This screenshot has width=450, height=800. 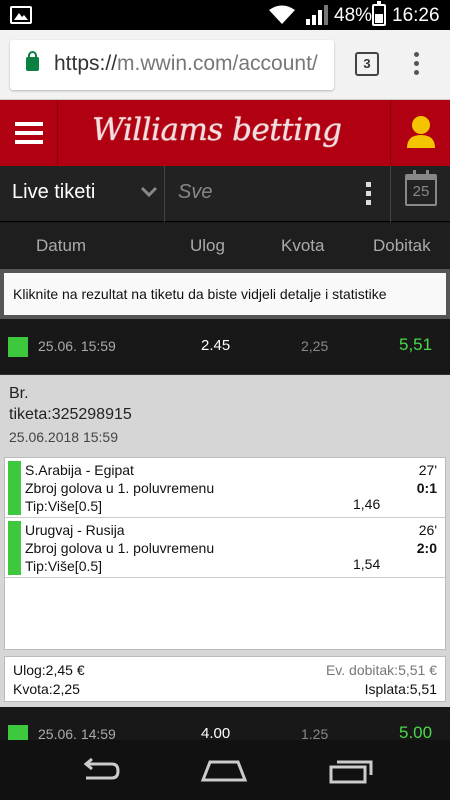 What do you see at coordinates (225, 194) in the screenshot?
I see `filter-bar: Live tiketi Sve 25` at bounding box center [225, 194].